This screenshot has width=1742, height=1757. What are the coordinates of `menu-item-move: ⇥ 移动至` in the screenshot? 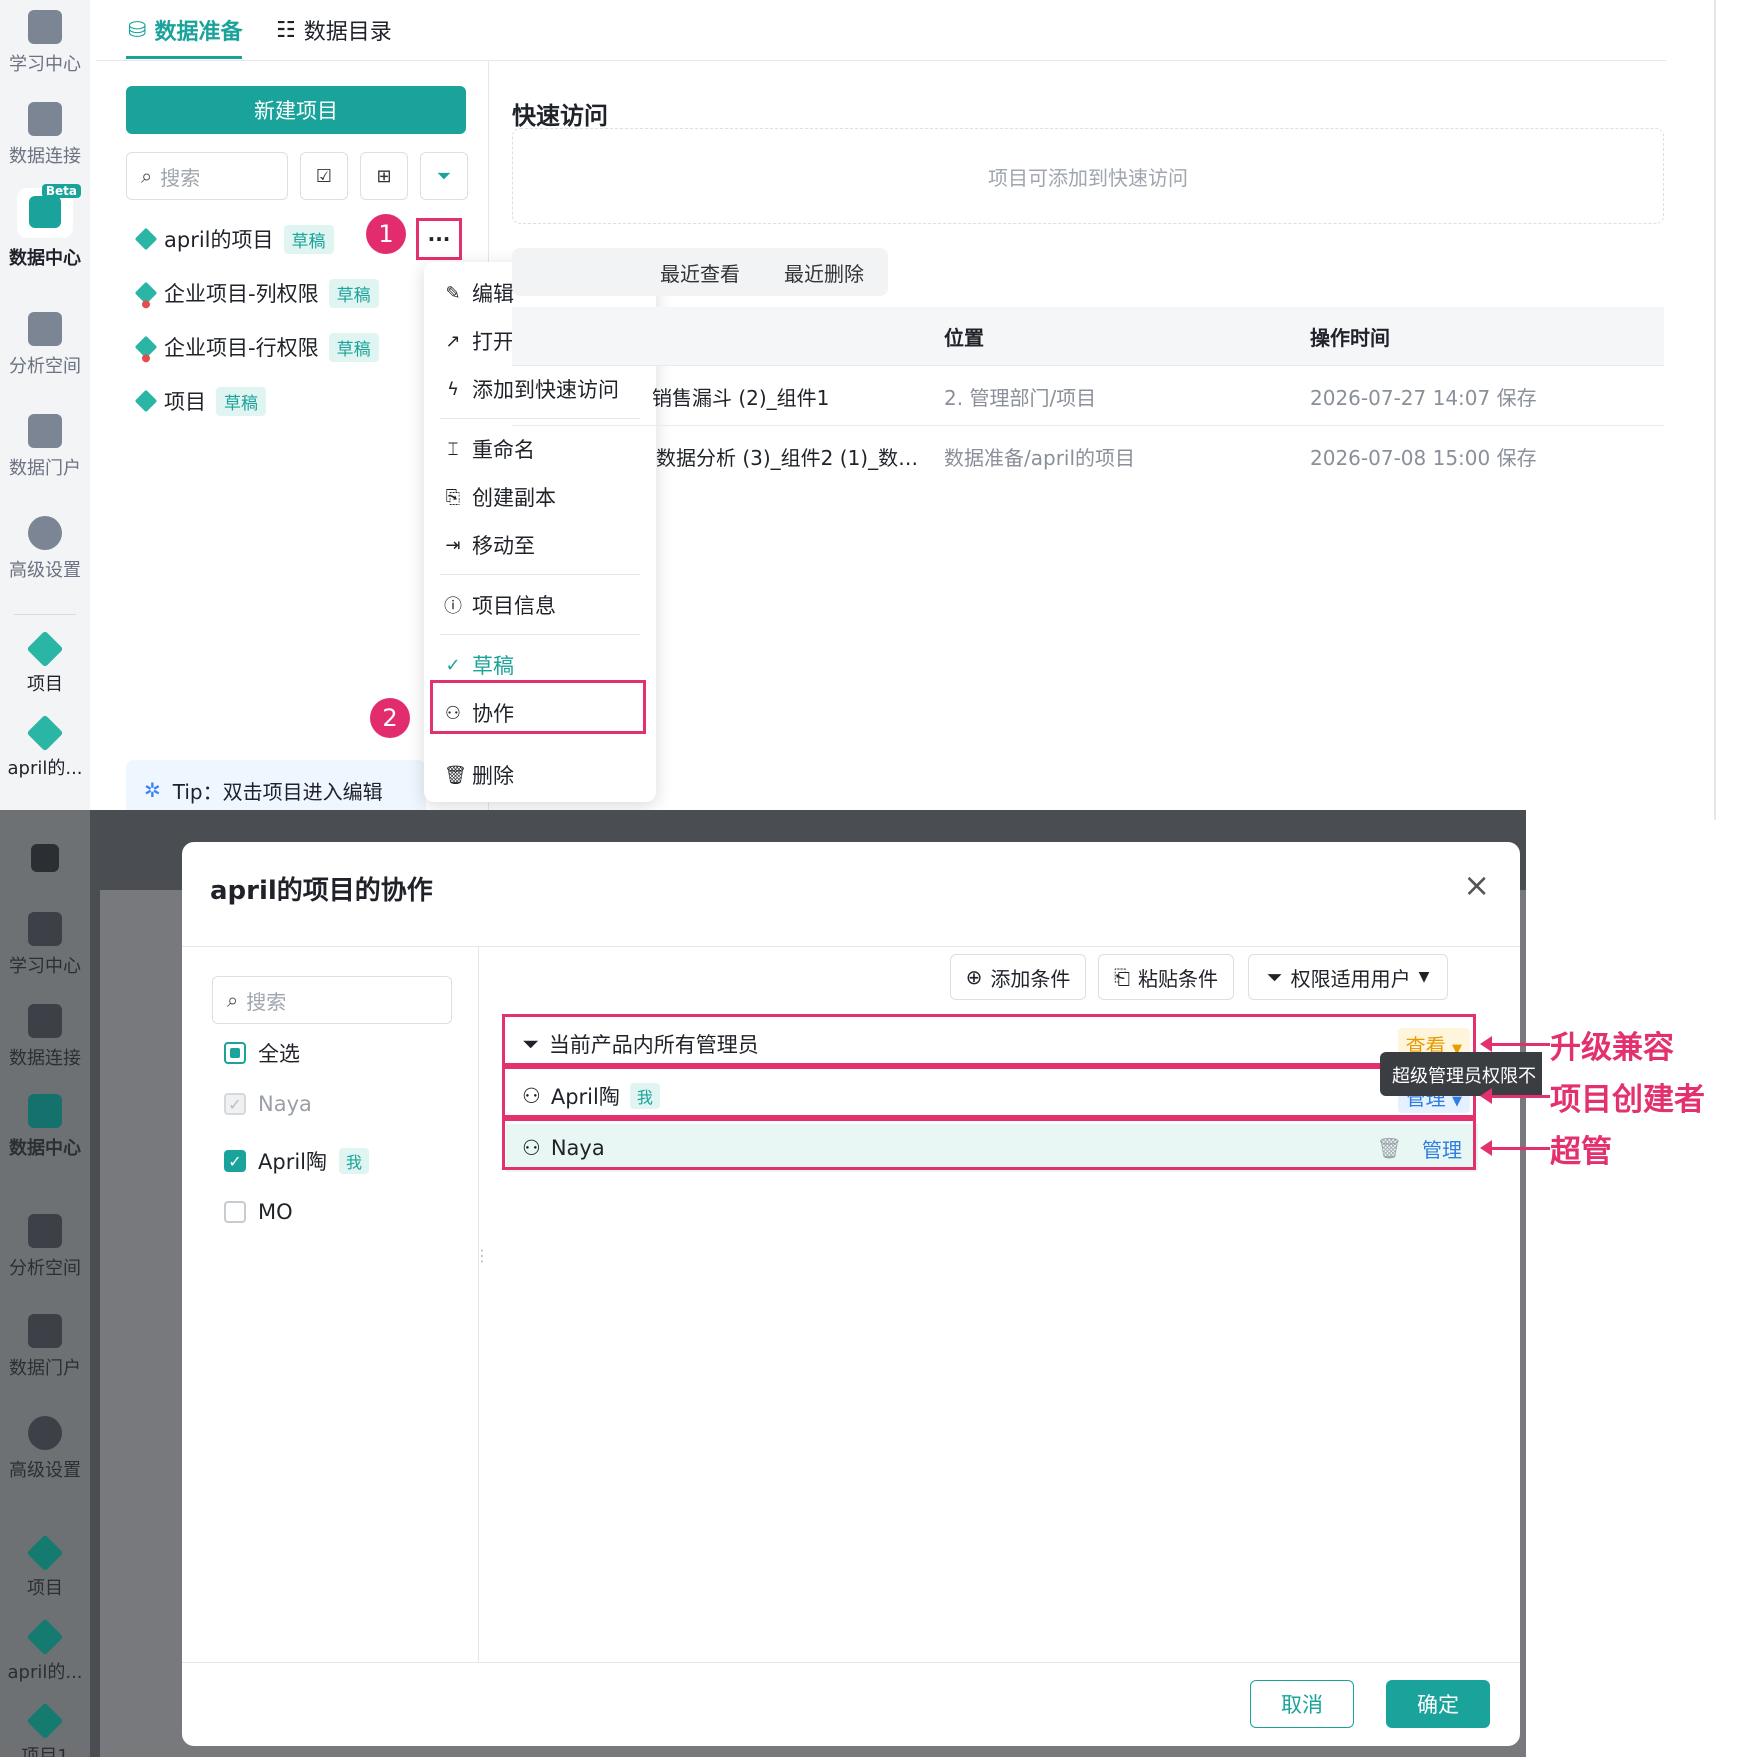 It's located at (489, 545).